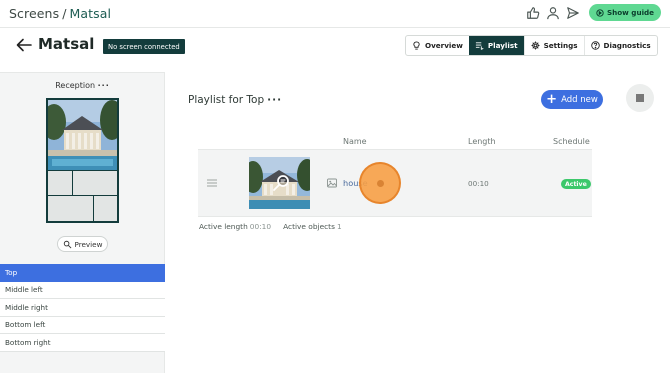 The height and width of the screenshot is (373, 670). I want to click on tab-diagnostics: Diagnostics, so click(620, 45).